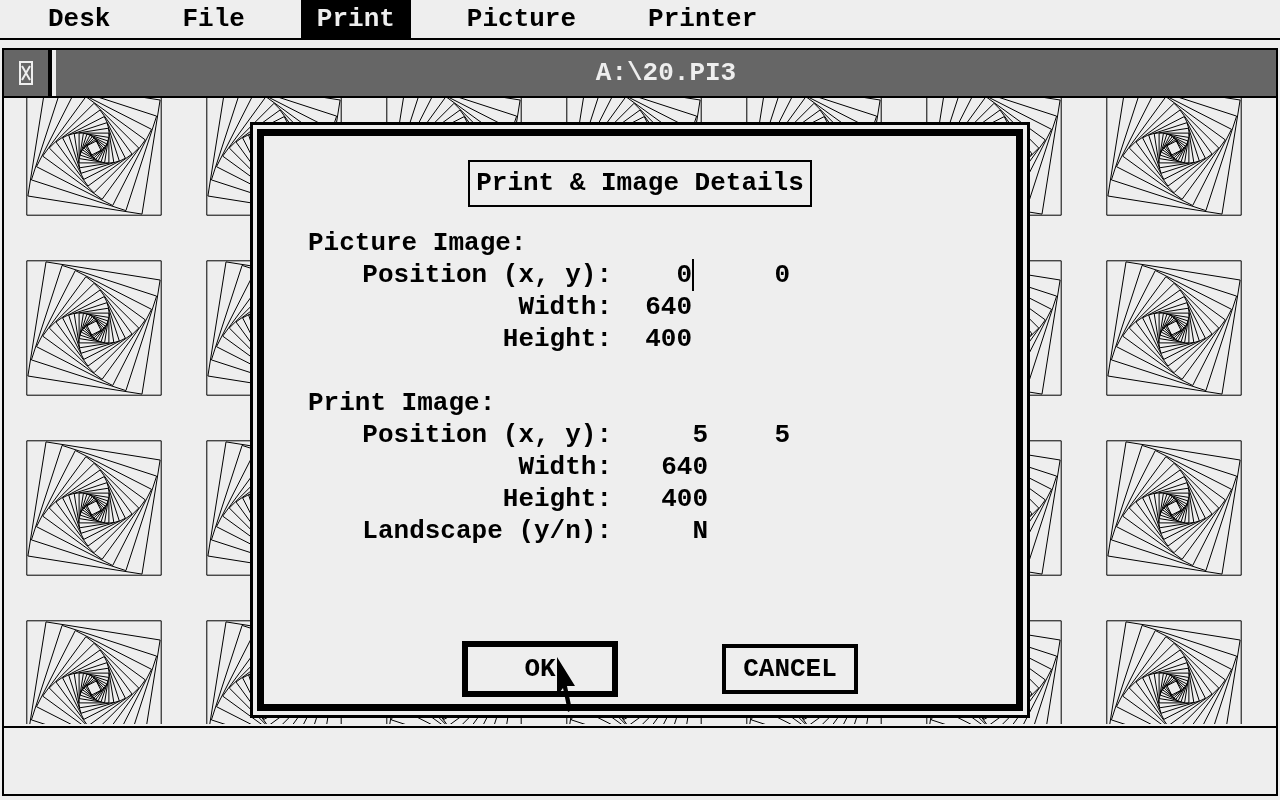  I want to click on menu-item: File, so click(213, 19).